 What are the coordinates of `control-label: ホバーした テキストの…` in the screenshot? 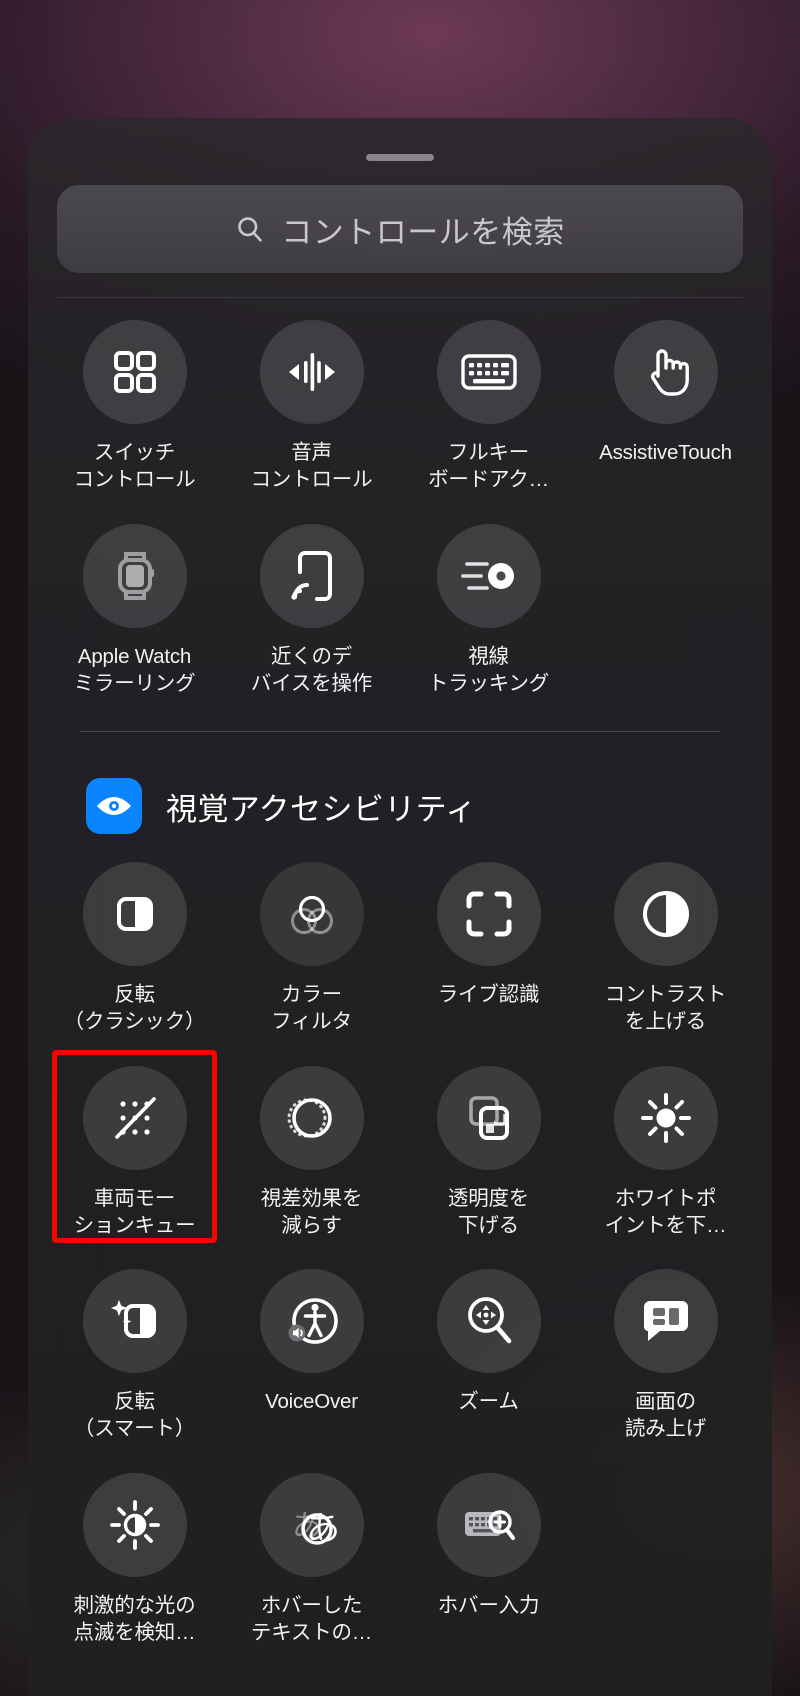 It's located at (311, 1618).